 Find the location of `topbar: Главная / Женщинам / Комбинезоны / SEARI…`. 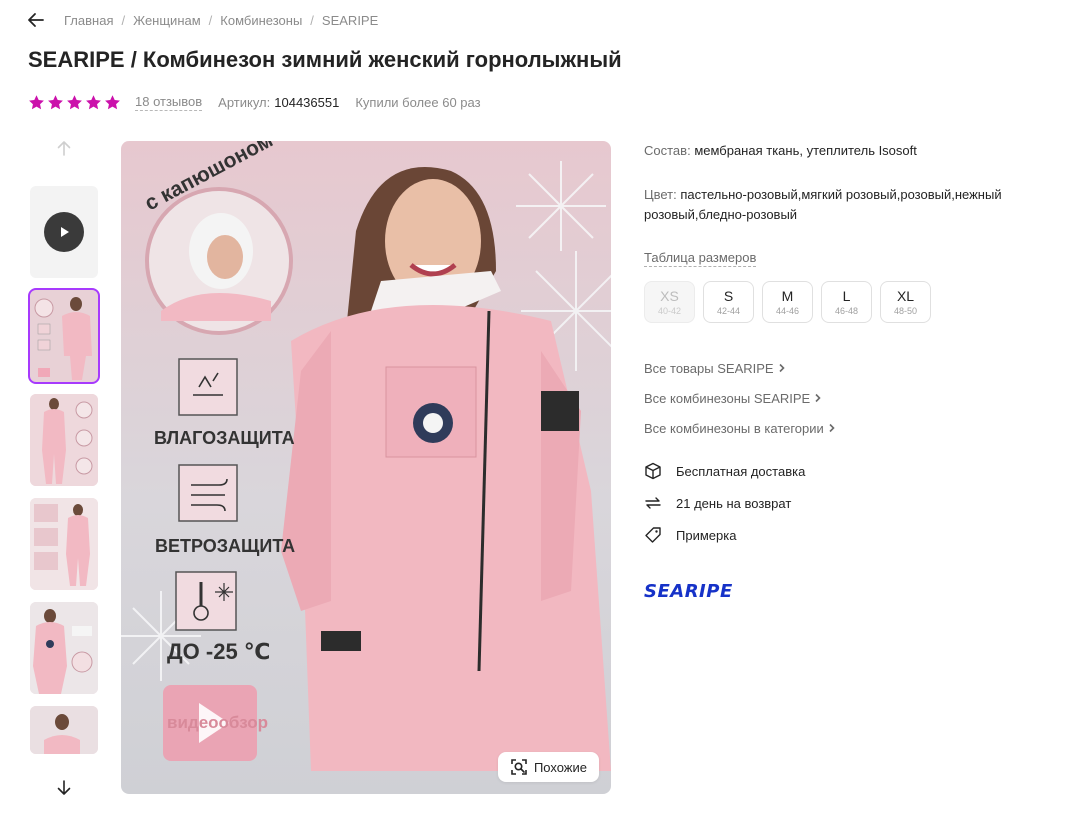

topbar: Главная / Женщинам / Комбинезоны / SEARI… is located at coordinates (202, 20).